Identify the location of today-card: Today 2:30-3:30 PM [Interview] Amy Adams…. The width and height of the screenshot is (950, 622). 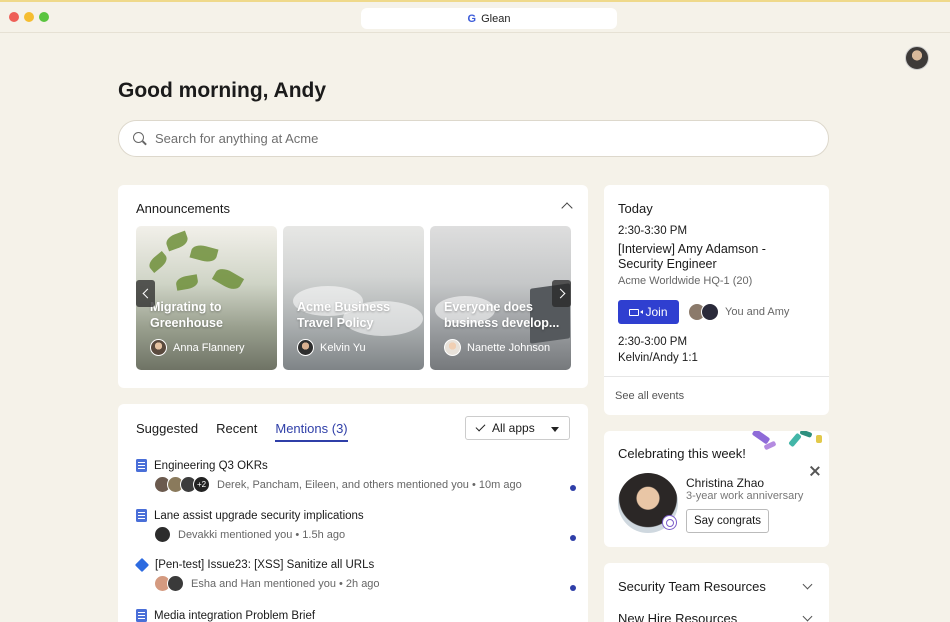
(716, 300).